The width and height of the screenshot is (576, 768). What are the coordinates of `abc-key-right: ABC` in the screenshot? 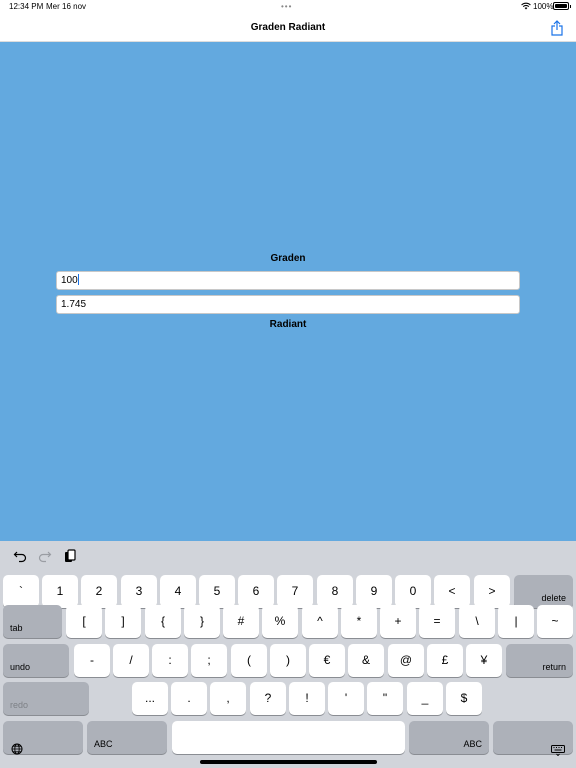 It's located at (449, 737).